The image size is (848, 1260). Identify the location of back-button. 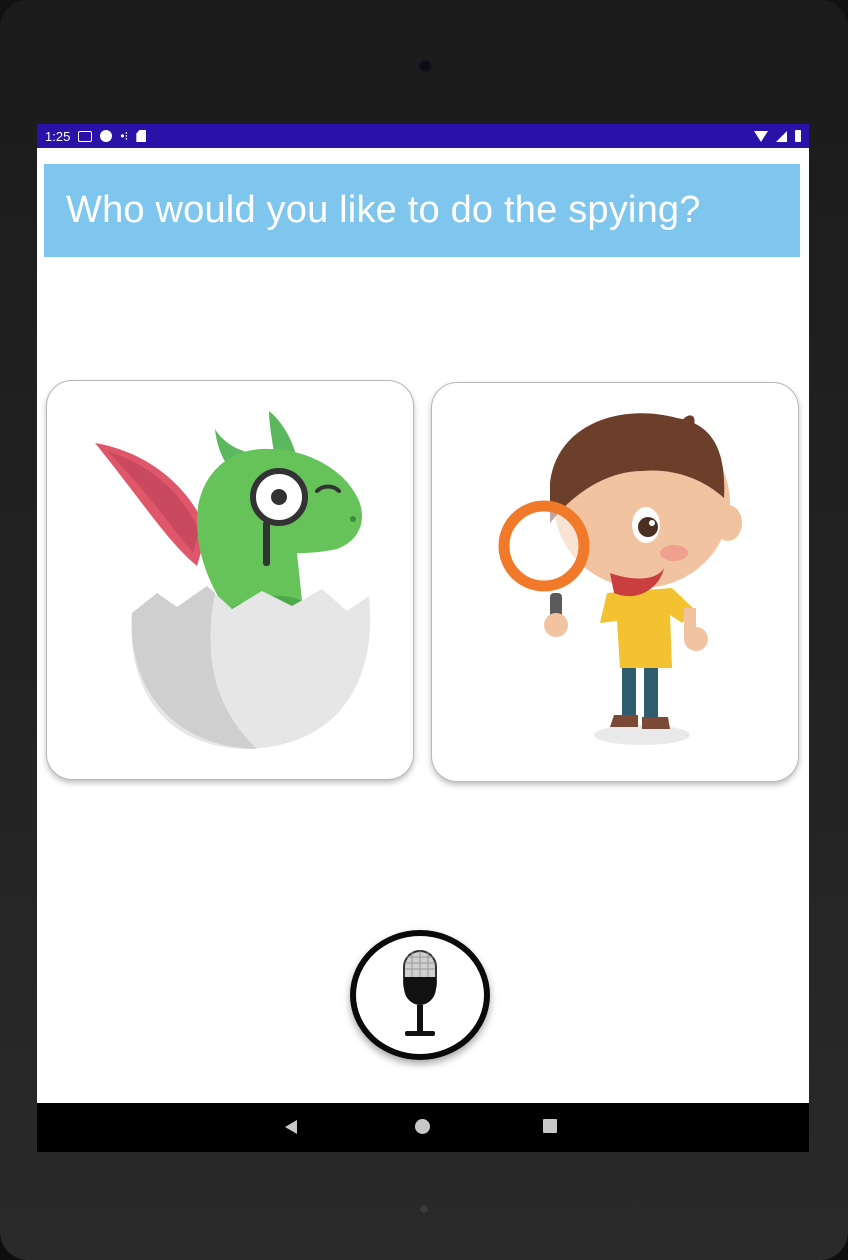
(291, 1127).